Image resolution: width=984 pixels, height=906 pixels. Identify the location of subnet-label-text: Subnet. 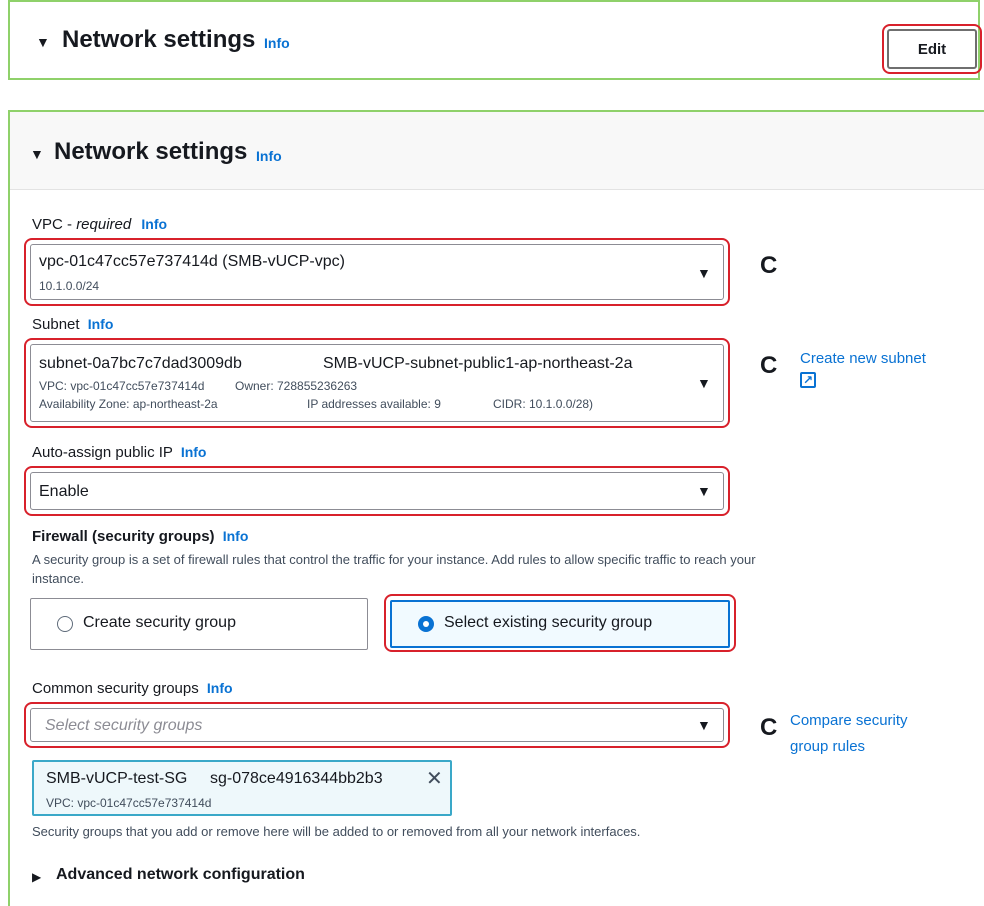
(56, 324).